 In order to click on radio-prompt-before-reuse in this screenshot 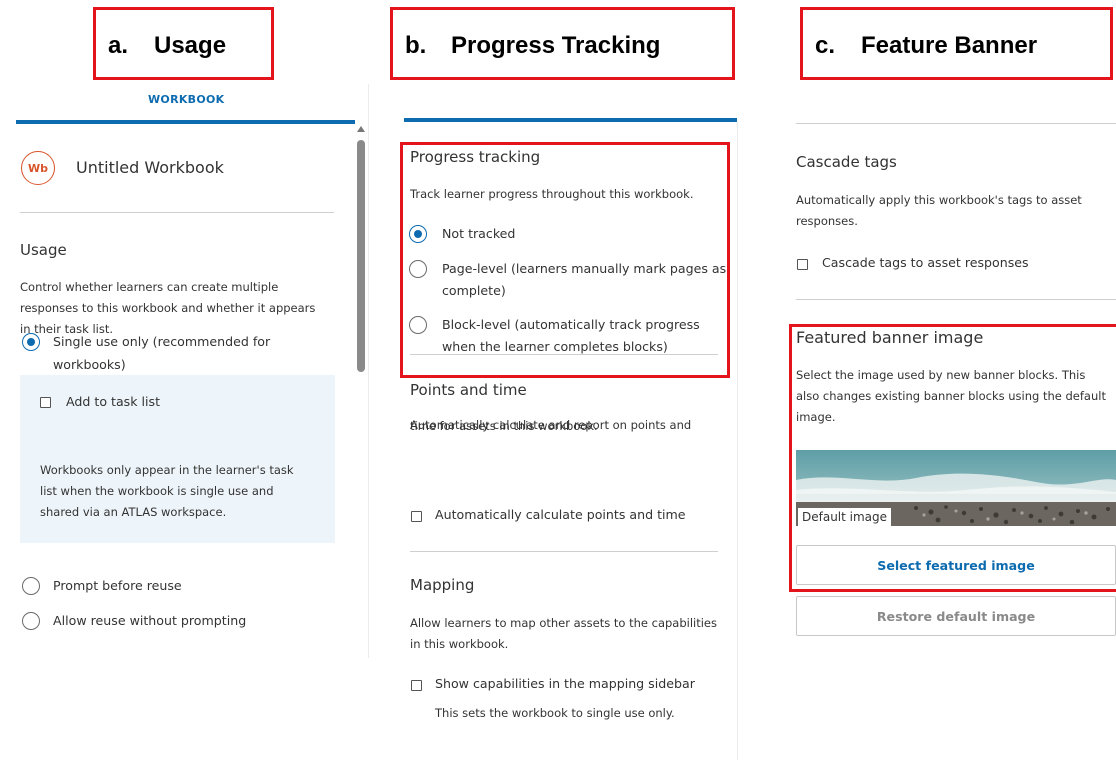, I will do `click(31, 586)`.